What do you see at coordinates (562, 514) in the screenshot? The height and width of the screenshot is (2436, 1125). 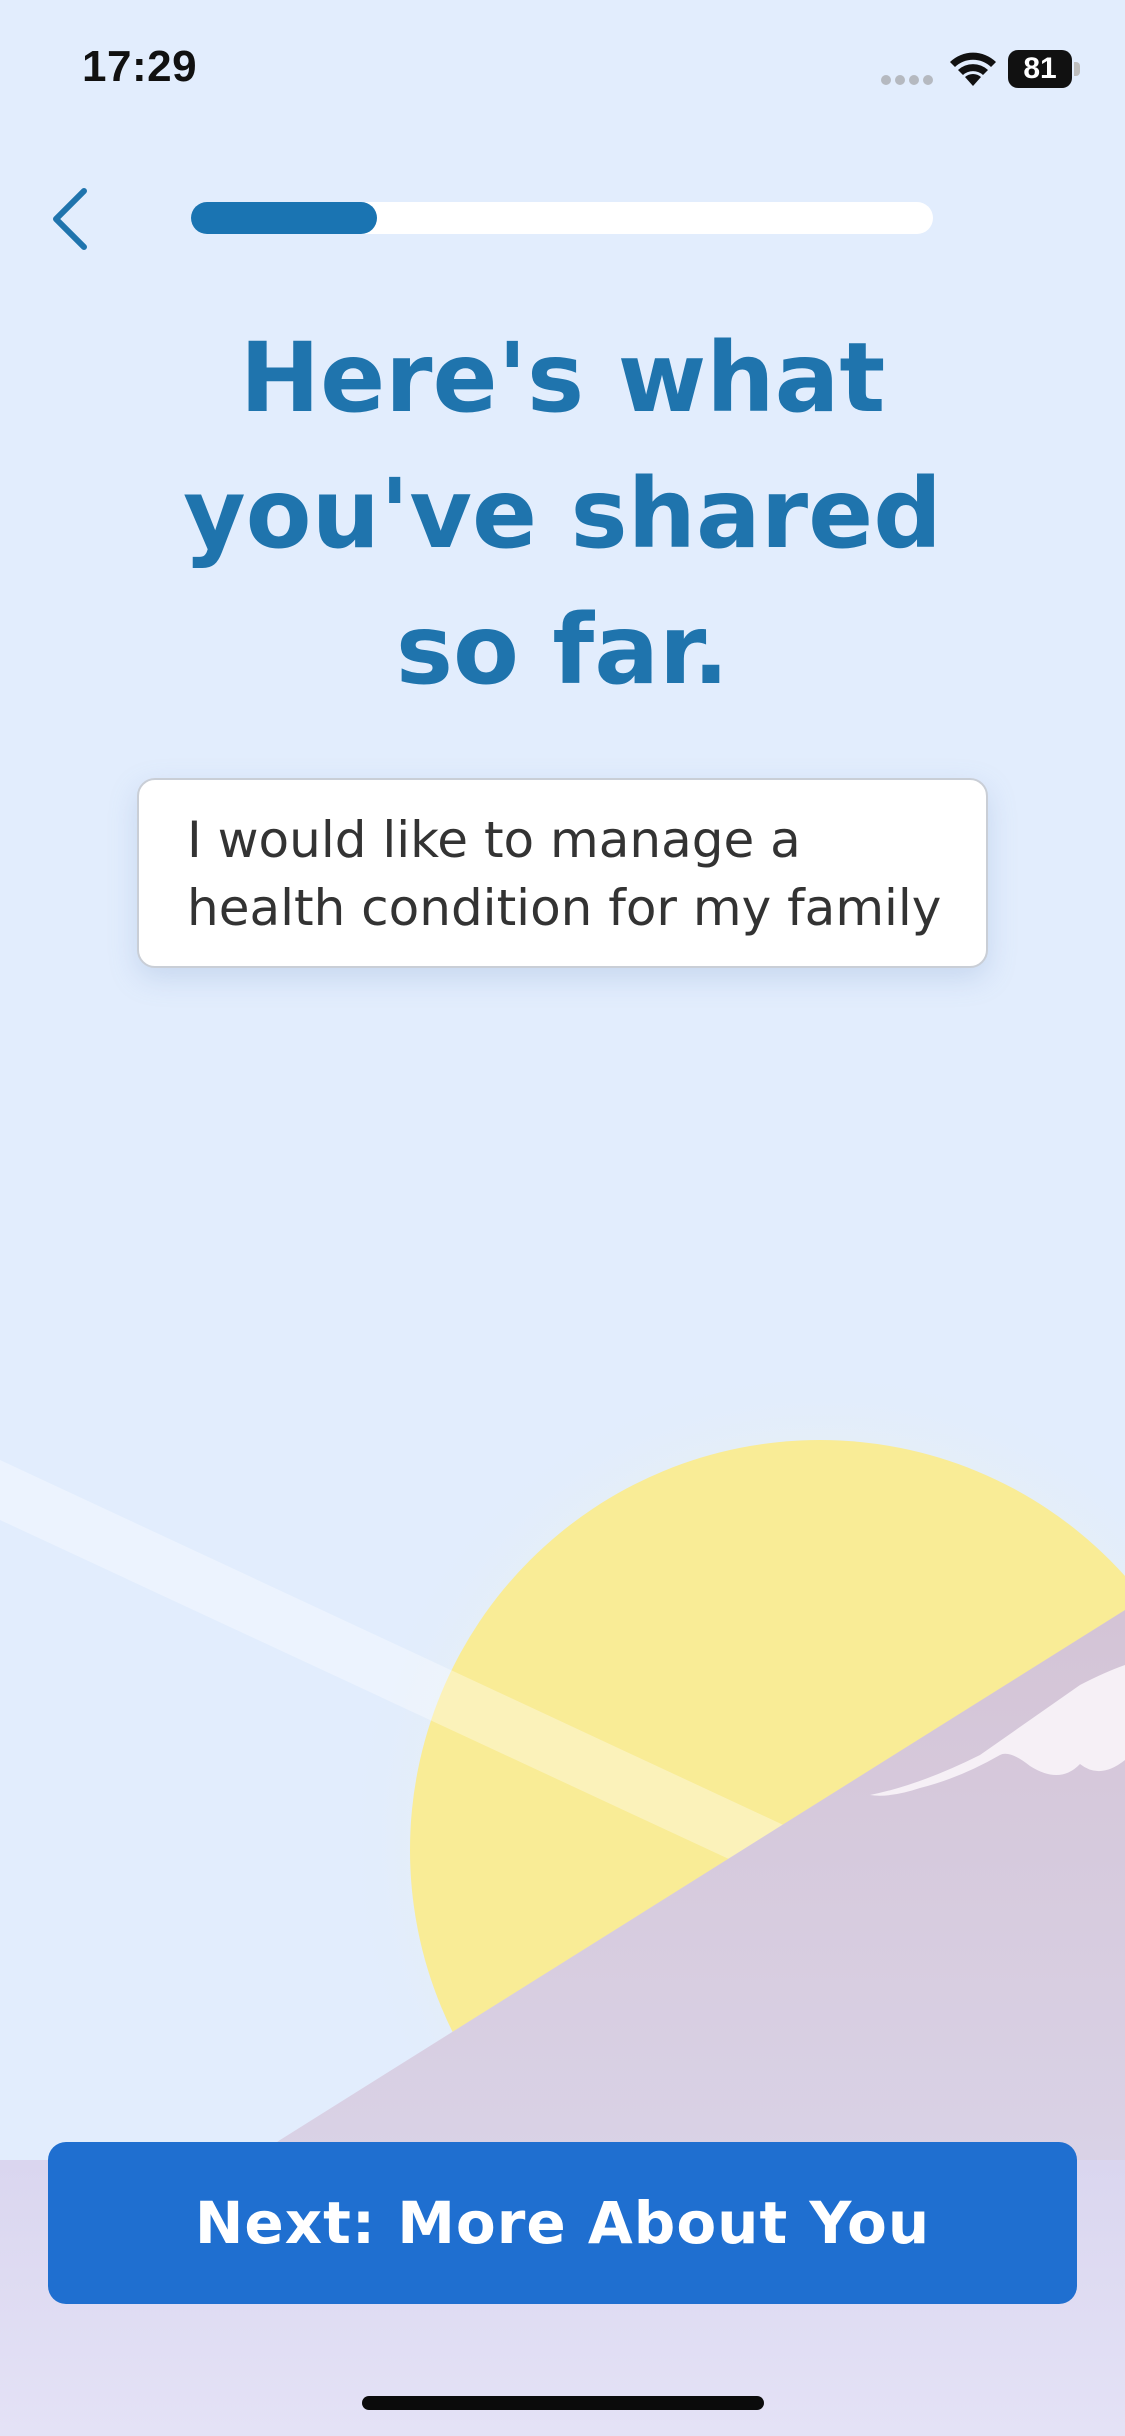 I see `page-title: Here's what you've shared so far.` at bounding box center [562, 514].